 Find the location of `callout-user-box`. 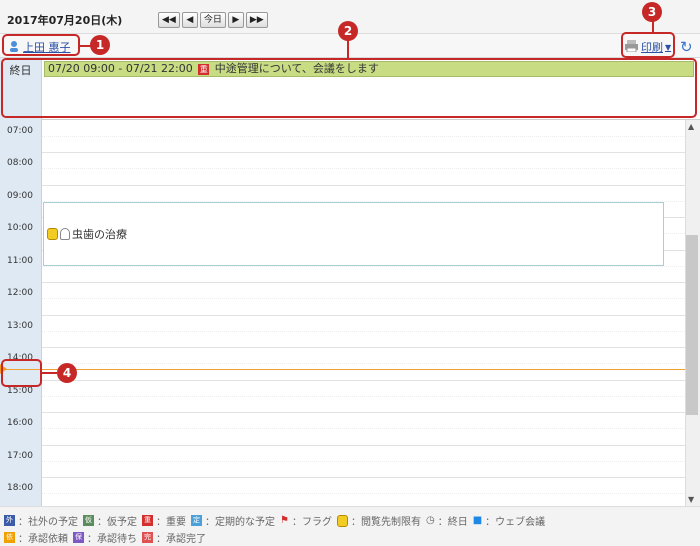

callout-user-box is located at coordinates (41, 45).